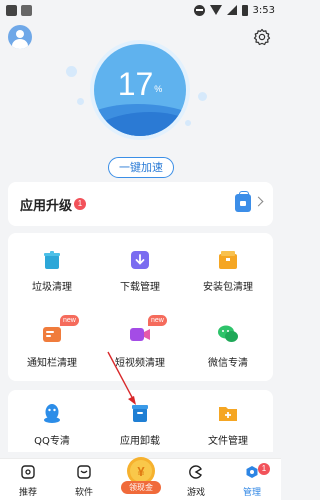  What do you see at coordinates (231, 10) in the screenshot?
I see `signal-icon` at bounding box center [231, 10].